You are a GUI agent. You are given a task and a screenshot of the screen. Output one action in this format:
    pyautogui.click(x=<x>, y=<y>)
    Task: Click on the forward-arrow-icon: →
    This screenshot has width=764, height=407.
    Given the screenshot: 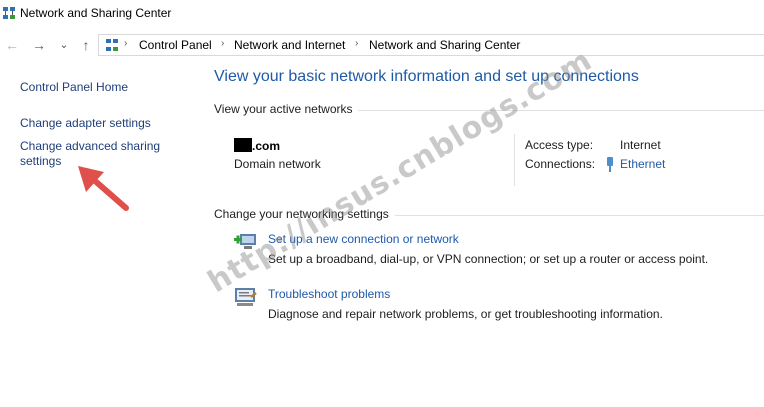 What is the action you would take?
    pyautogui.click(x=39, y=45)
    